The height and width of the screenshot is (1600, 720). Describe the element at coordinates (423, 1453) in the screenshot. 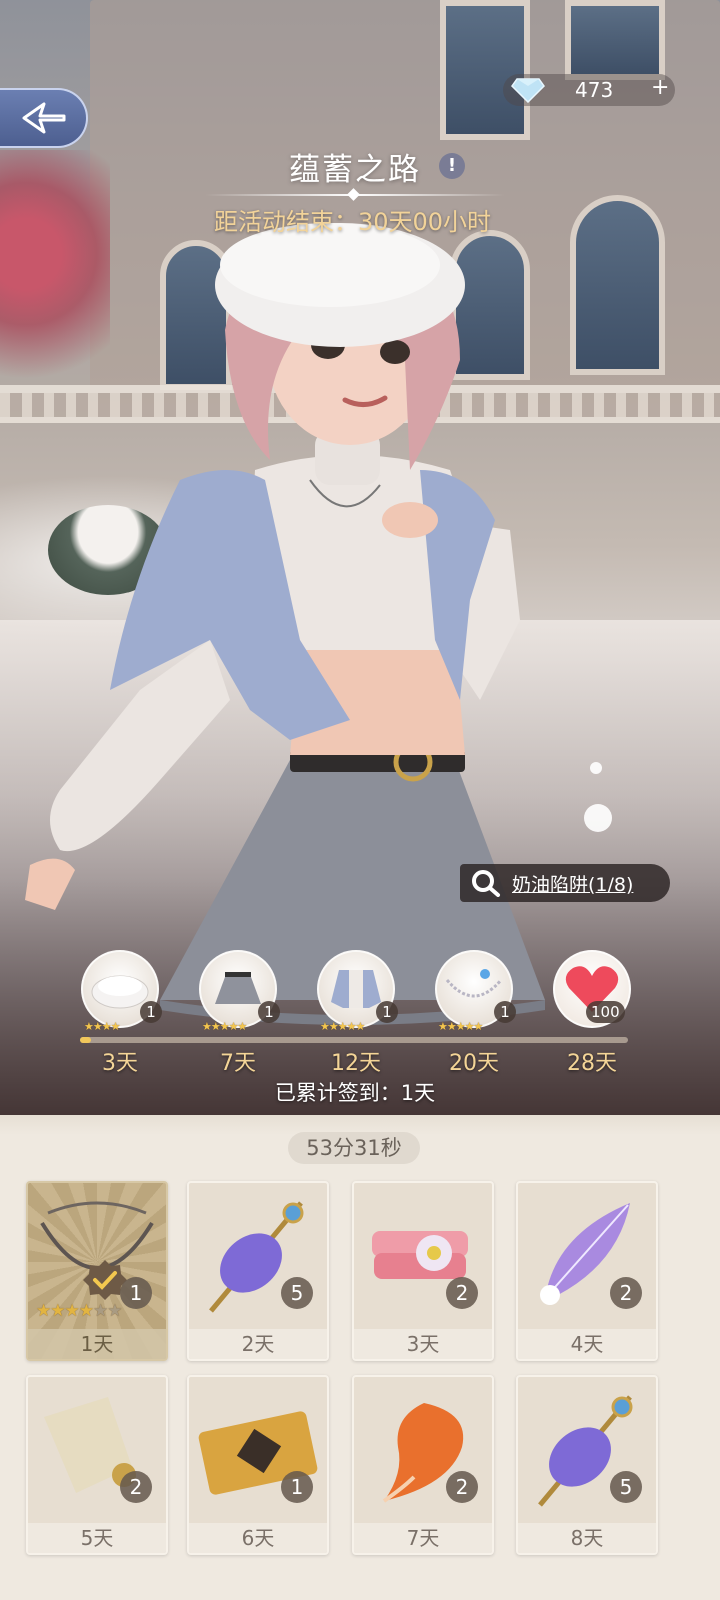

I see `fur-icon` at that location.